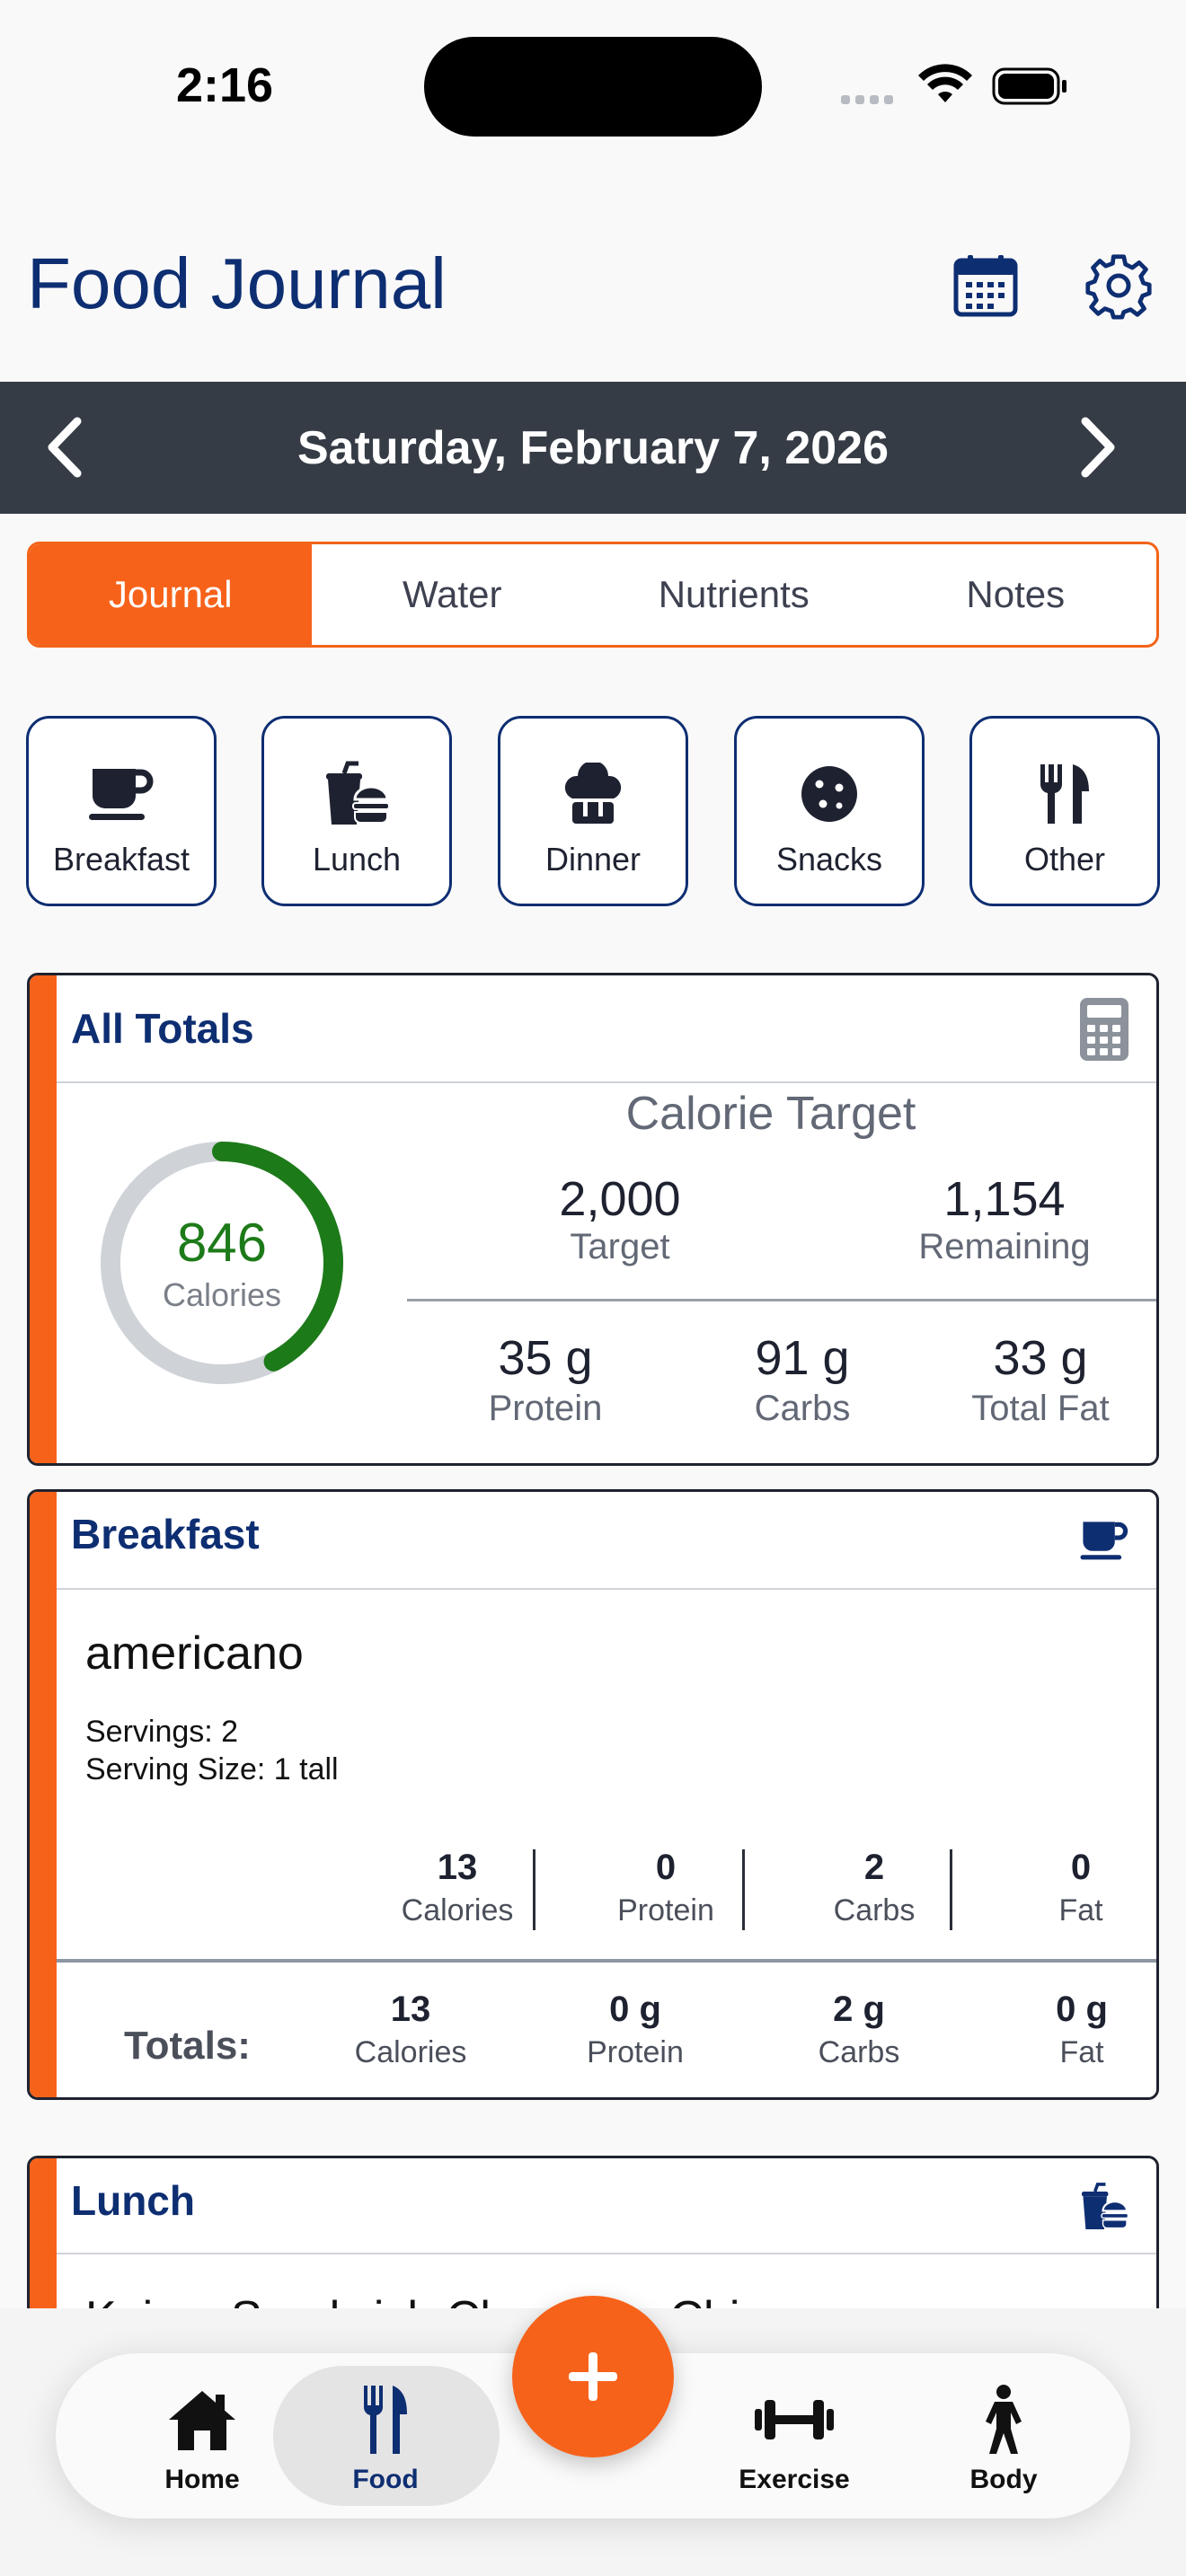 The image size is (1186, 2576). I want to click on calendar-button, so click(986, 286).